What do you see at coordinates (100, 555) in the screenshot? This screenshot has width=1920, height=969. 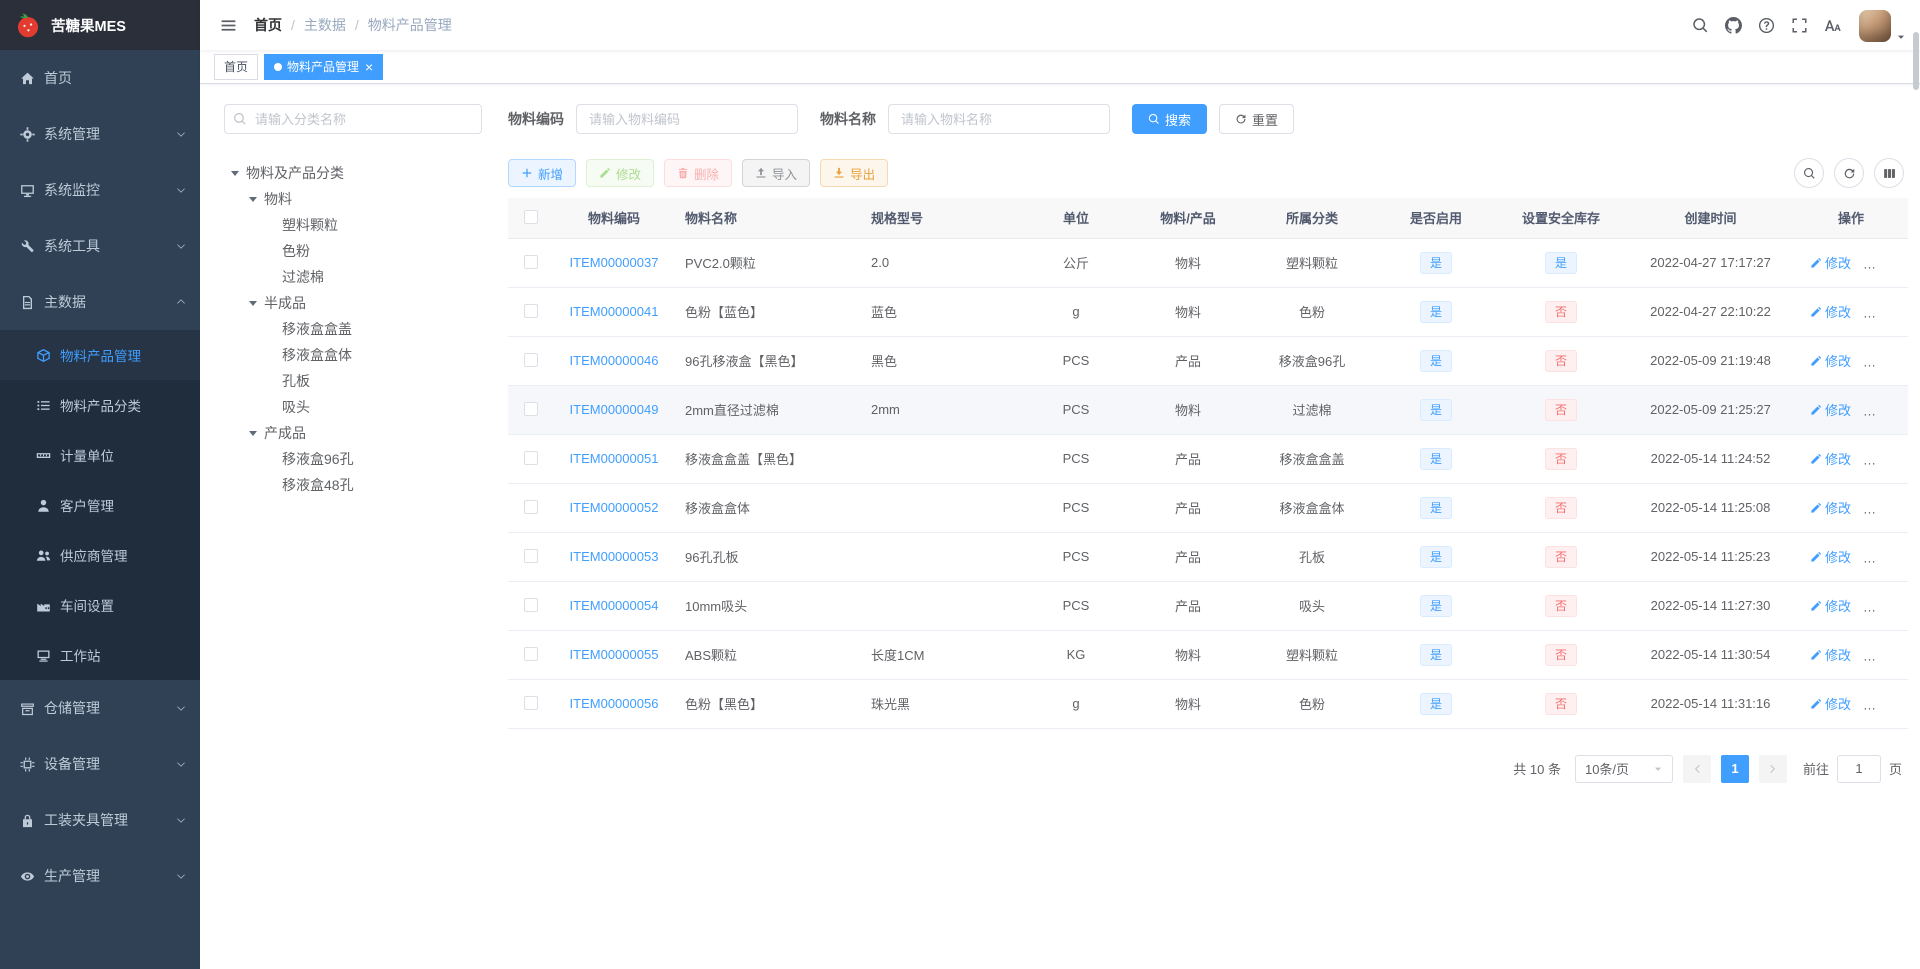 I see `sidebar-subitem: 供应商管理` at bounding box center [100, 555].